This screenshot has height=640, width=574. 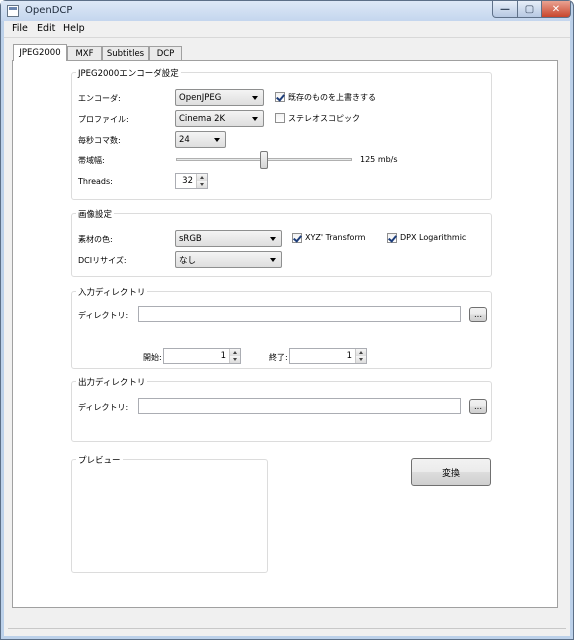 I want to click on bandwidth-slider-thumb, so click(x=264, y=160).